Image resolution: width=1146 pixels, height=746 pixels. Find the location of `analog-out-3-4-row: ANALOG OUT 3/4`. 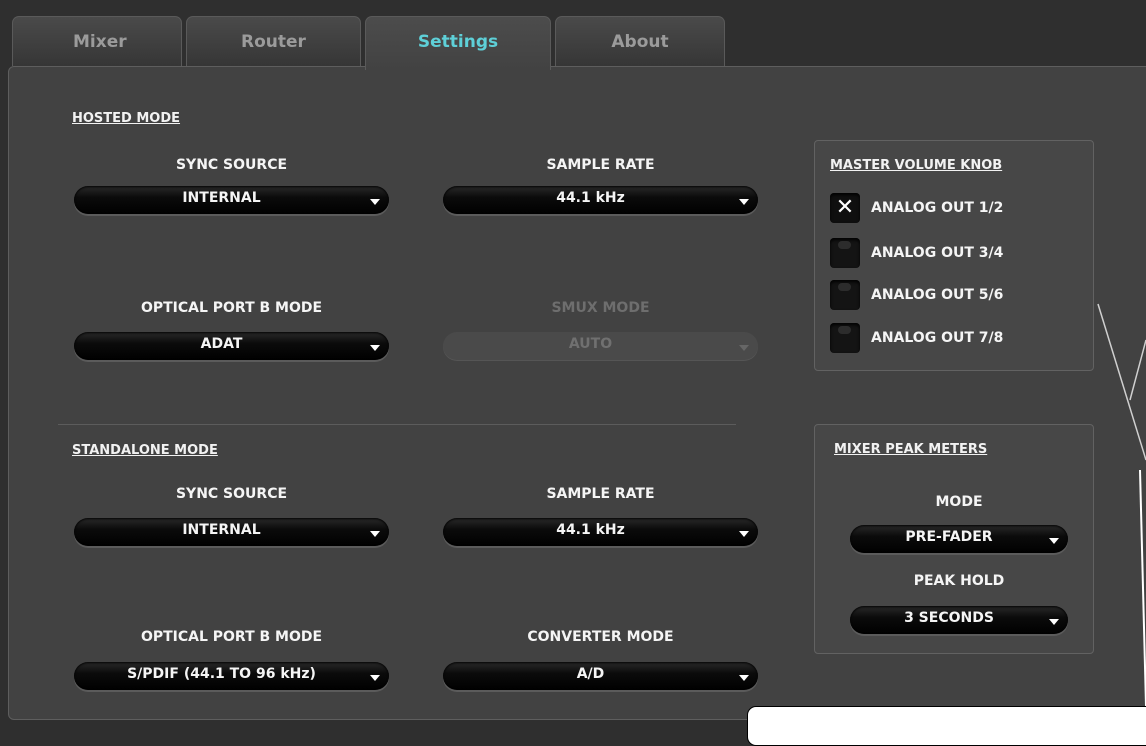

analog-out-3-4-row: ANALOG OUT 3/4 is located at coordinates (916, 253).